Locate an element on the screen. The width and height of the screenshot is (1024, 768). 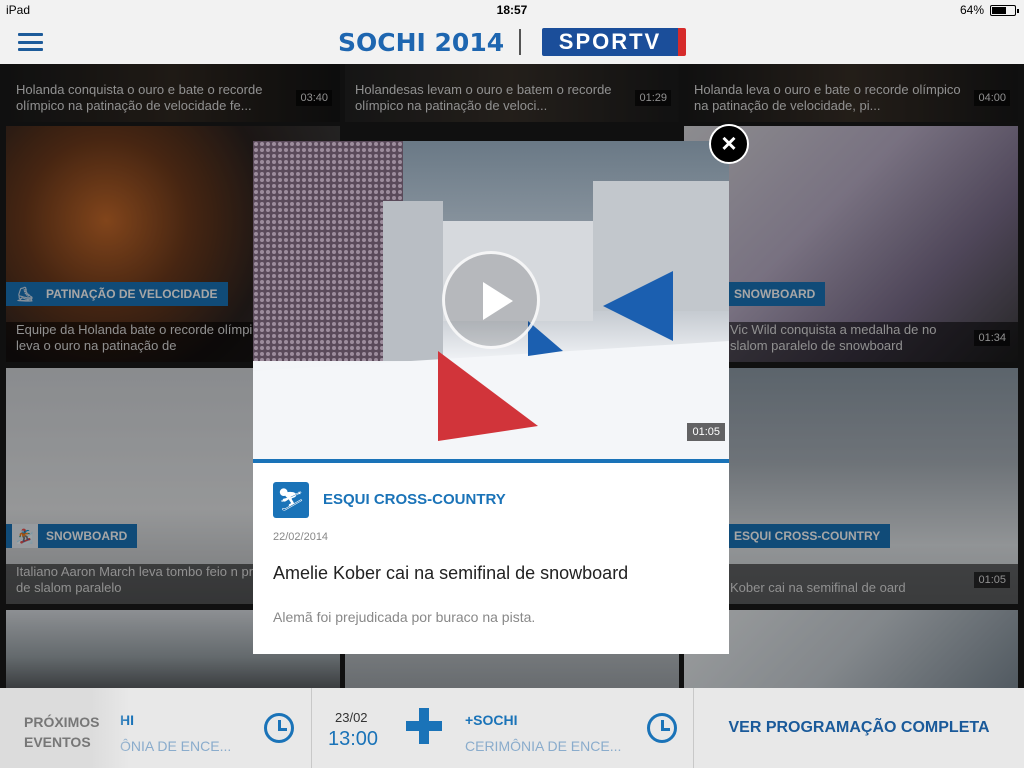
battery-icon is located at coordinates (1004, 10).